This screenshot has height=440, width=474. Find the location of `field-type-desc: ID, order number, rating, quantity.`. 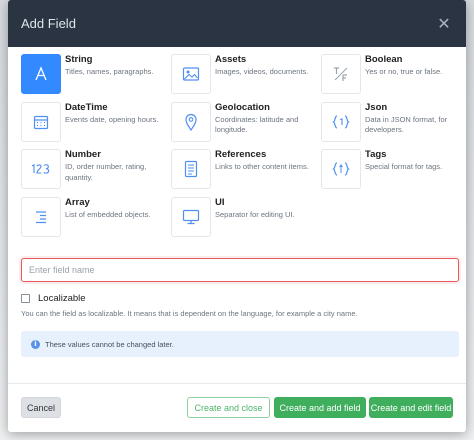

field-type-desc: ID, order number, rating, quantity. is located at coordinates (106, 172).